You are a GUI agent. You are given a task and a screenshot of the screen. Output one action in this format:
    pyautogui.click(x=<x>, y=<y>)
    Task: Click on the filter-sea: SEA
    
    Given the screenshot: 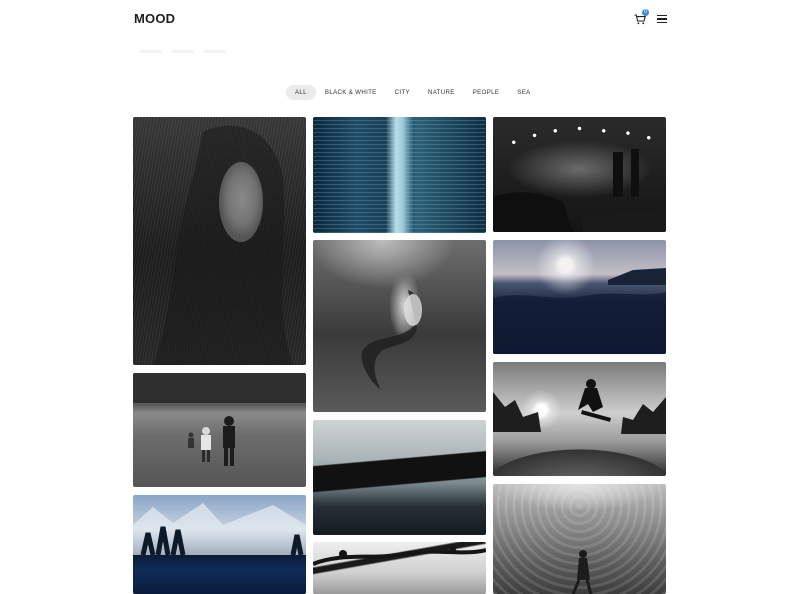 What is the action you would take?
    pyautogui.click(x=523, y=92)
    